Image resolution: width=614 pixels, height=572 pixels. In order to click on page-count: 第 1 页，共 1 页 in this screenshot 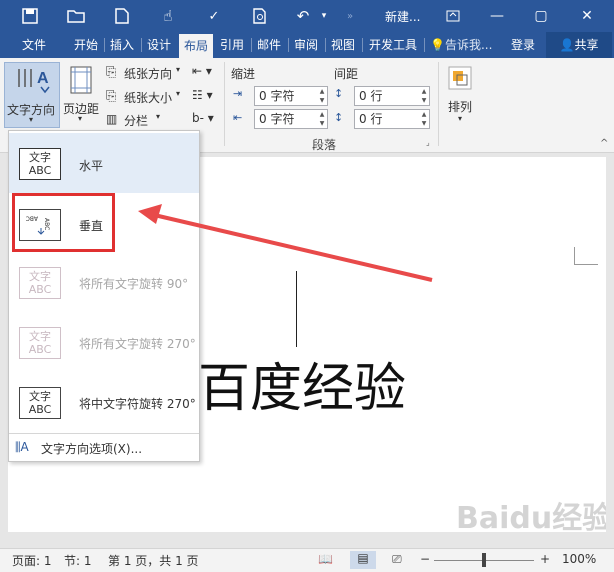, I will do `click(153, 560)`.